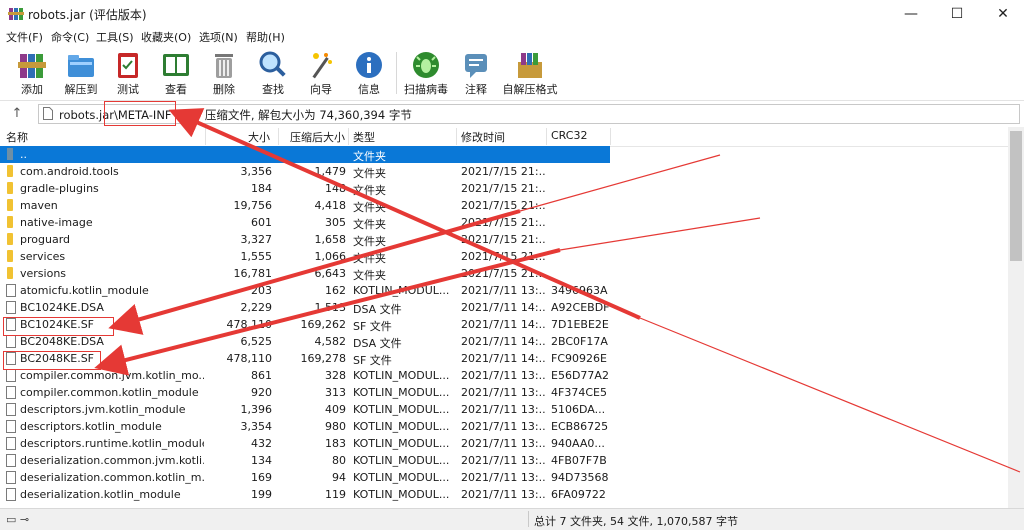  What do you see at coordinates (426, 89) in the screenshot?
I see `scan-virus-label: 扫描病毒` at bounding box center [426, 89].